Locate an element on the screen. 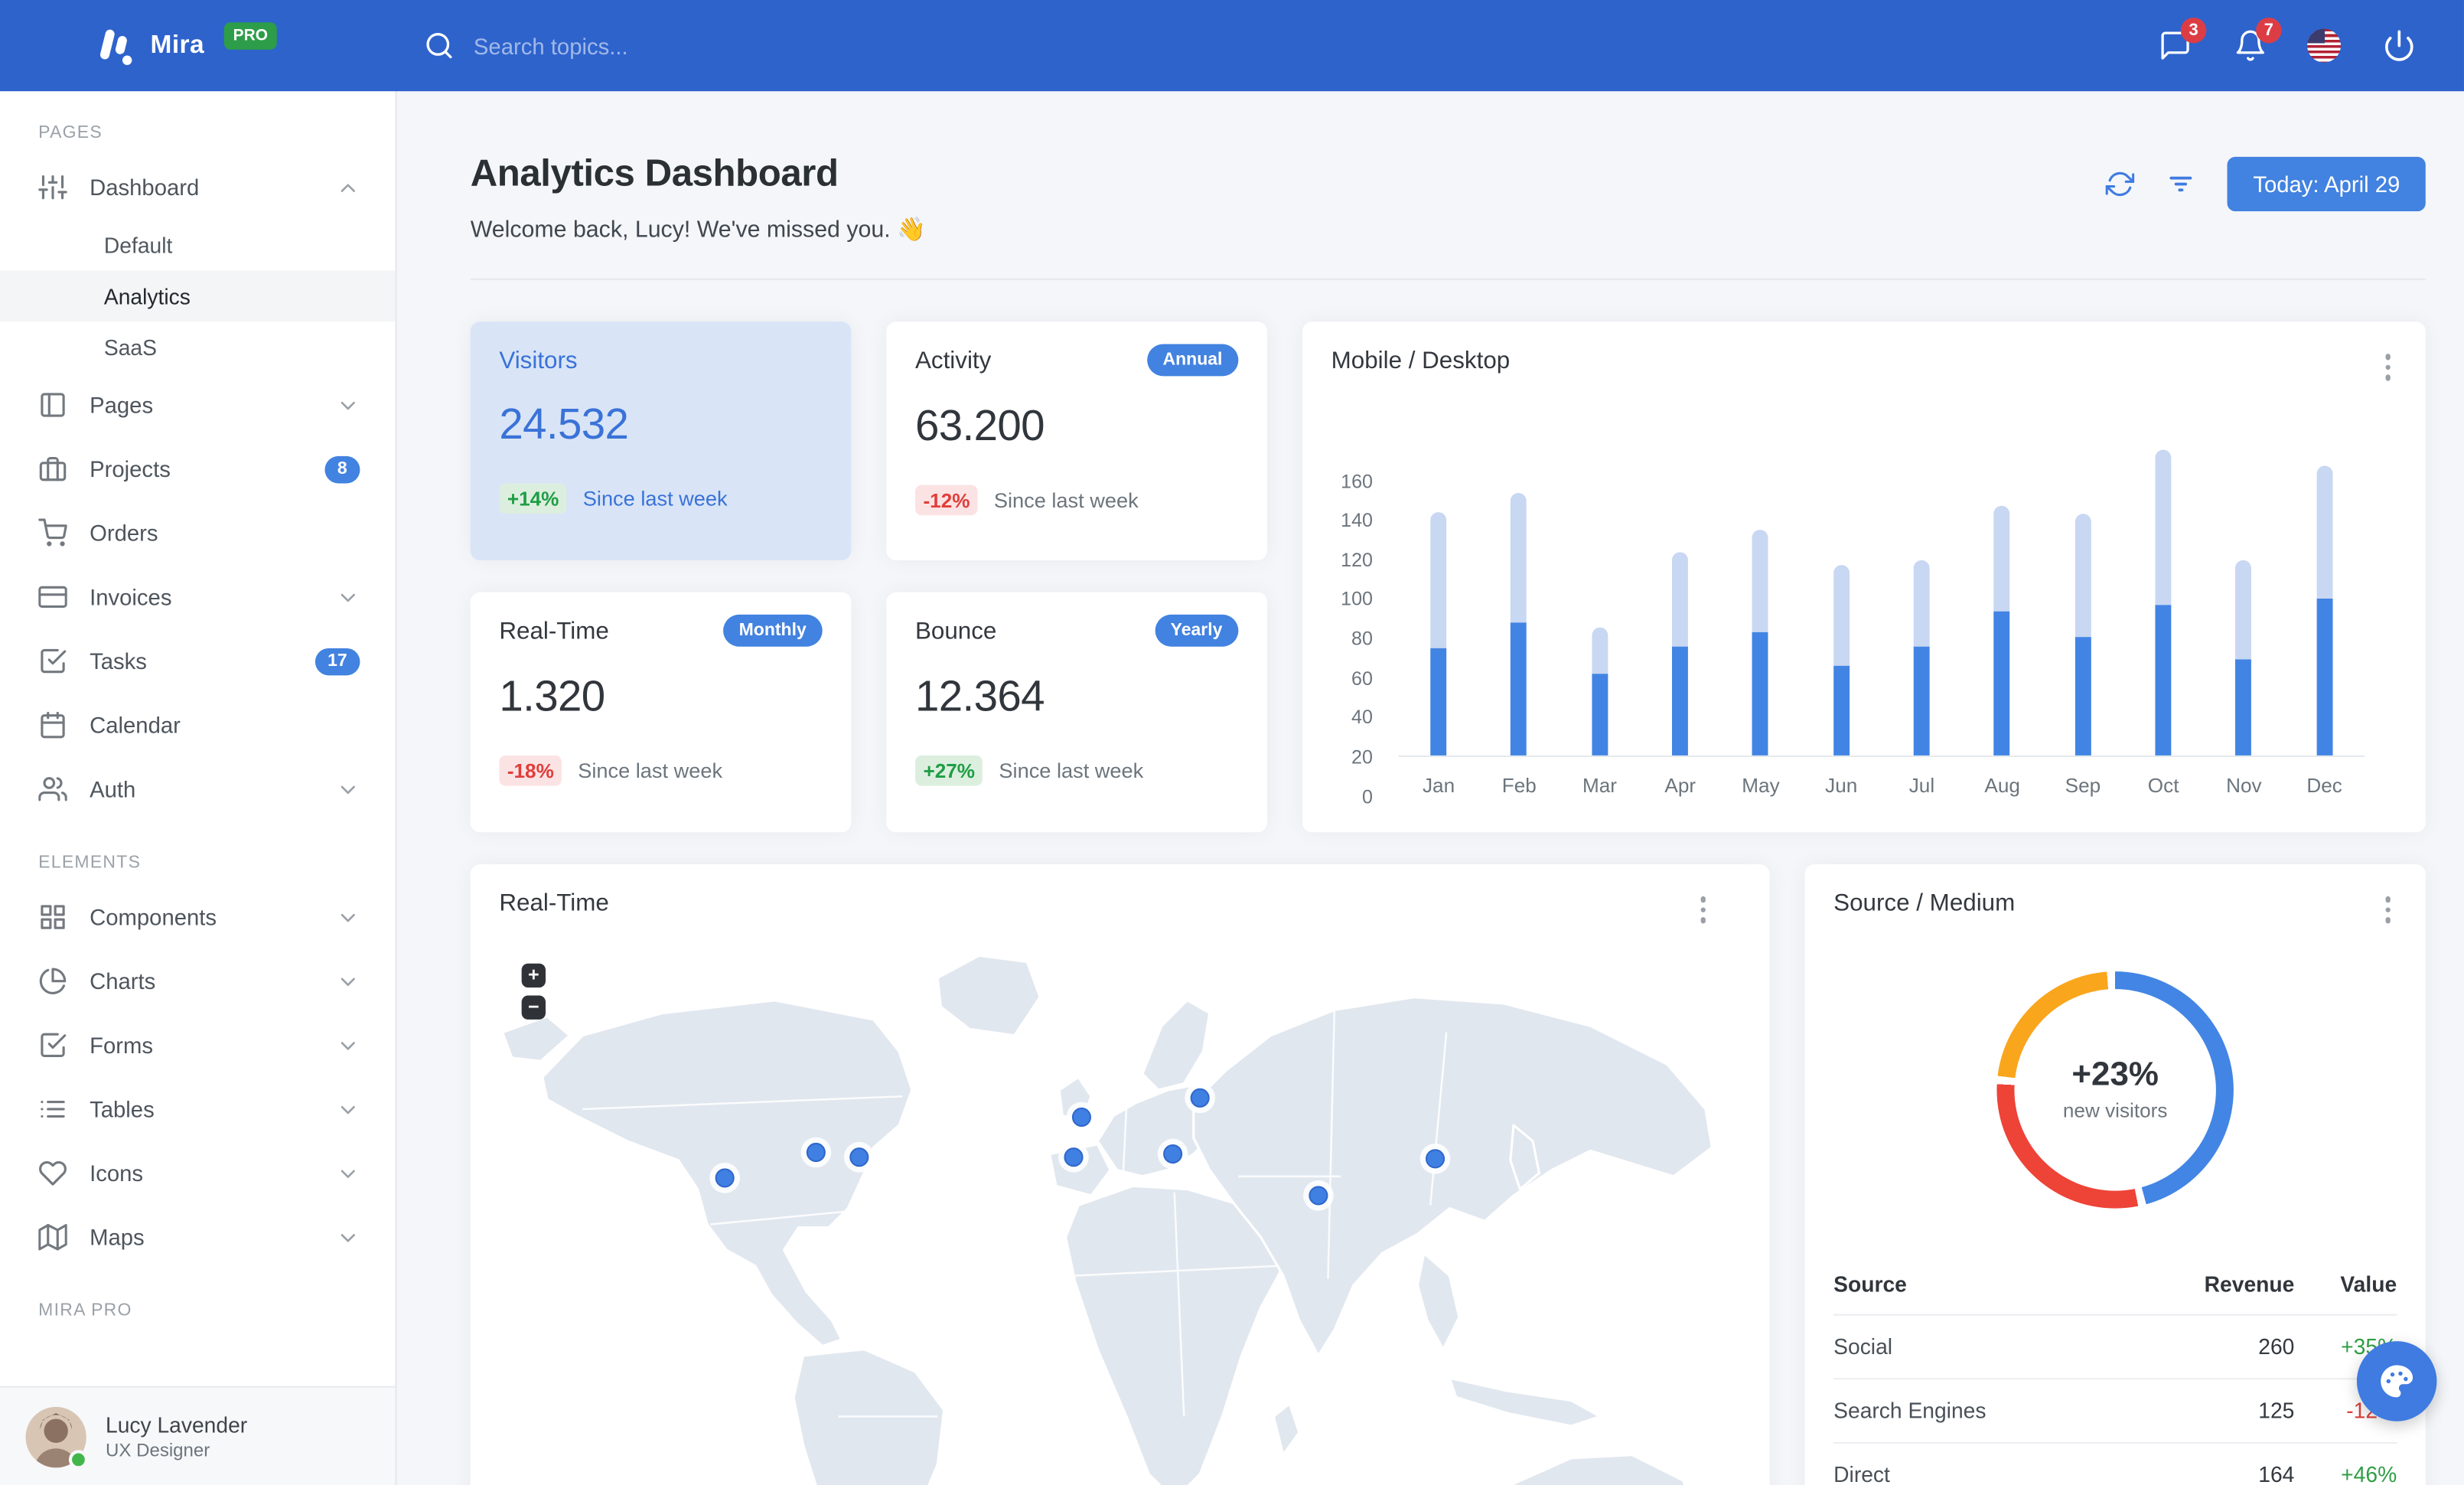 The image size is (2464, 1485). stat-note: Since last week is located at coordinates (655, 498).